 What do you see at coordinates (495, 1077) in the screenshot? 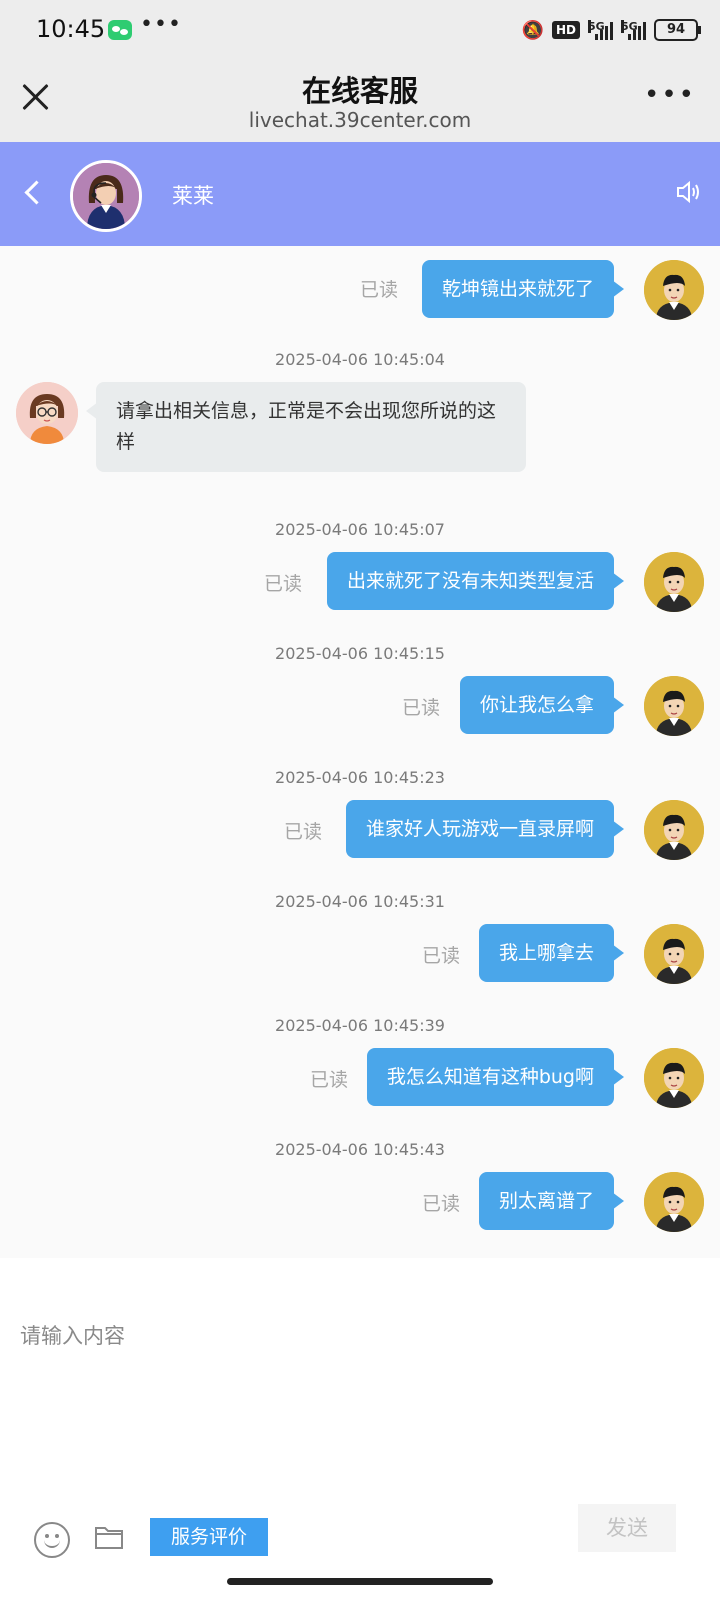
I see `user-message: 我怎么知道有这种bug啊` at bounding box center [495, 1077].